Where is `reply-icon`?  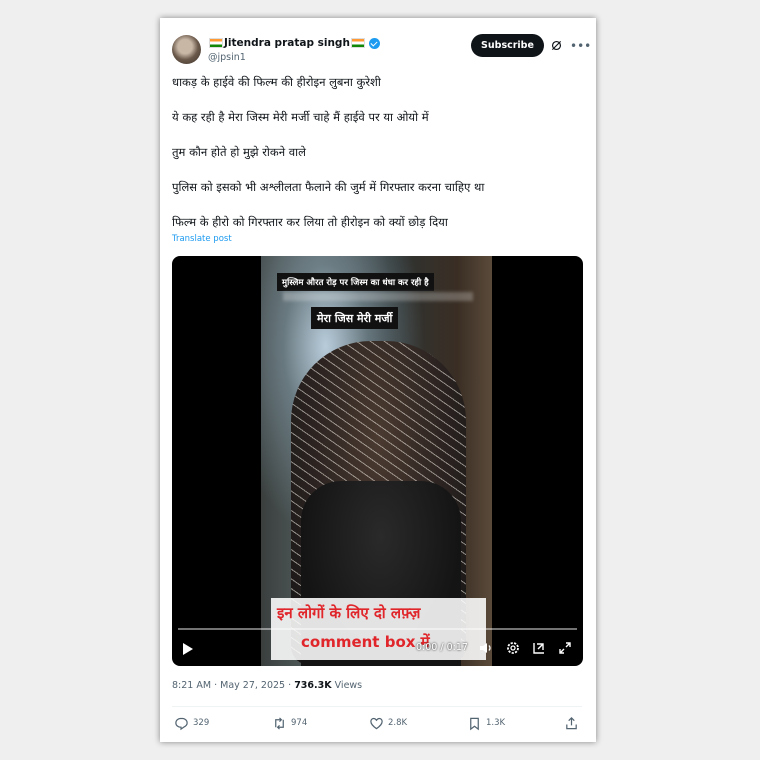 reply-icon is located at coordinates (181, 723).